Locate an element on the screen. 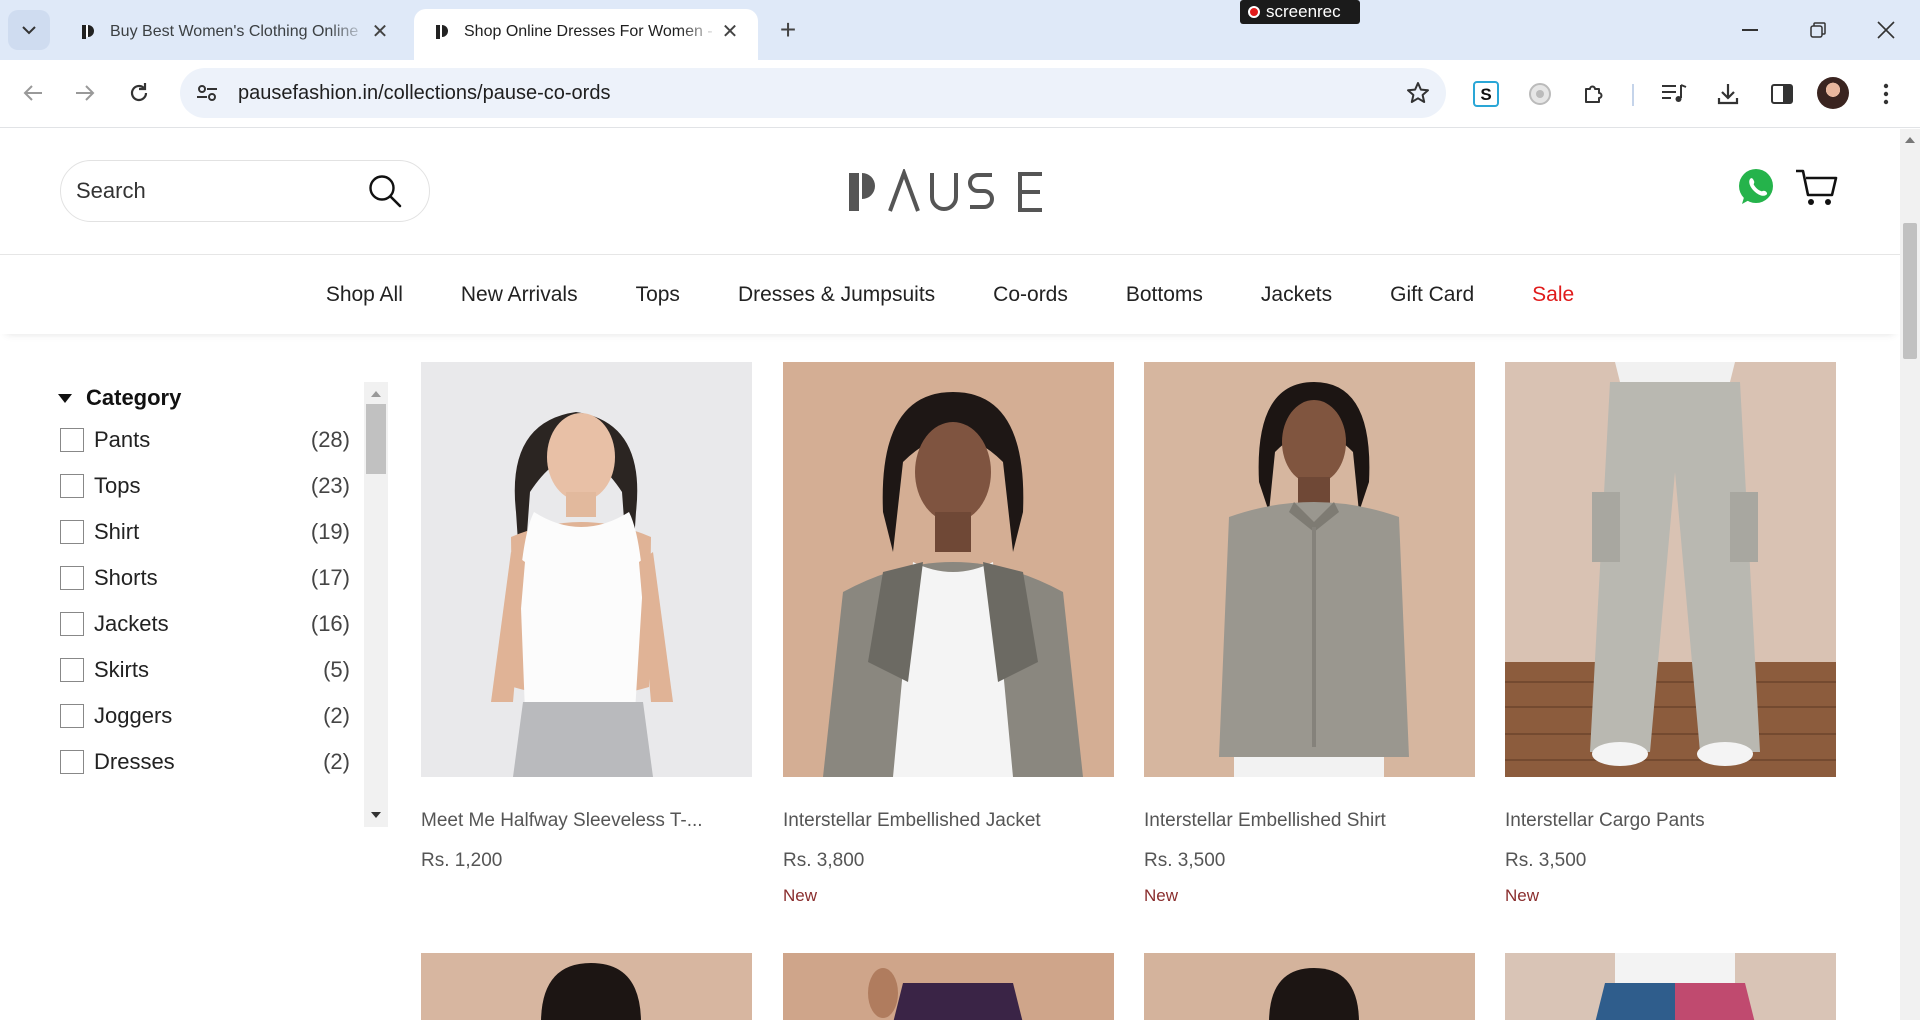 Image resolution: width=1920 pixels, height=1020 pixels. site-header: Search is located at coordinates (950, 192).